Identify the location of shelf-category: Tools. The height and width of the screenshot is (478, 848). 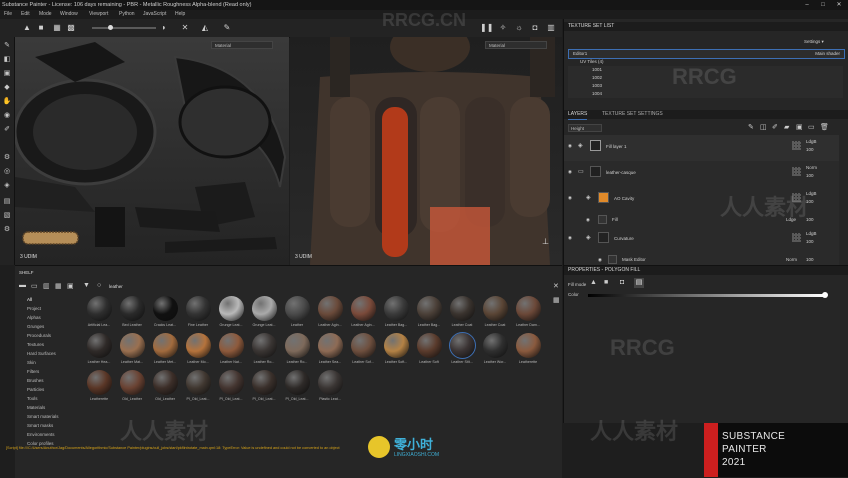
(32, 398).